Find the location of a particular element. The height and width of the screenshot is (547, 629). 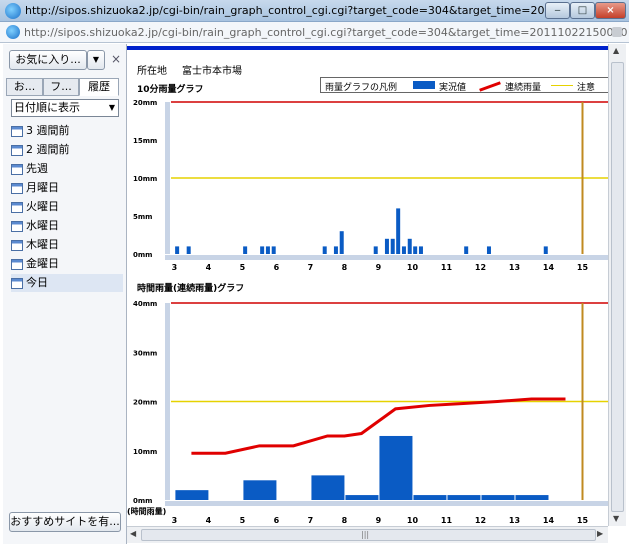

x-tick-label: 13 is located at coordinates (514, 267).